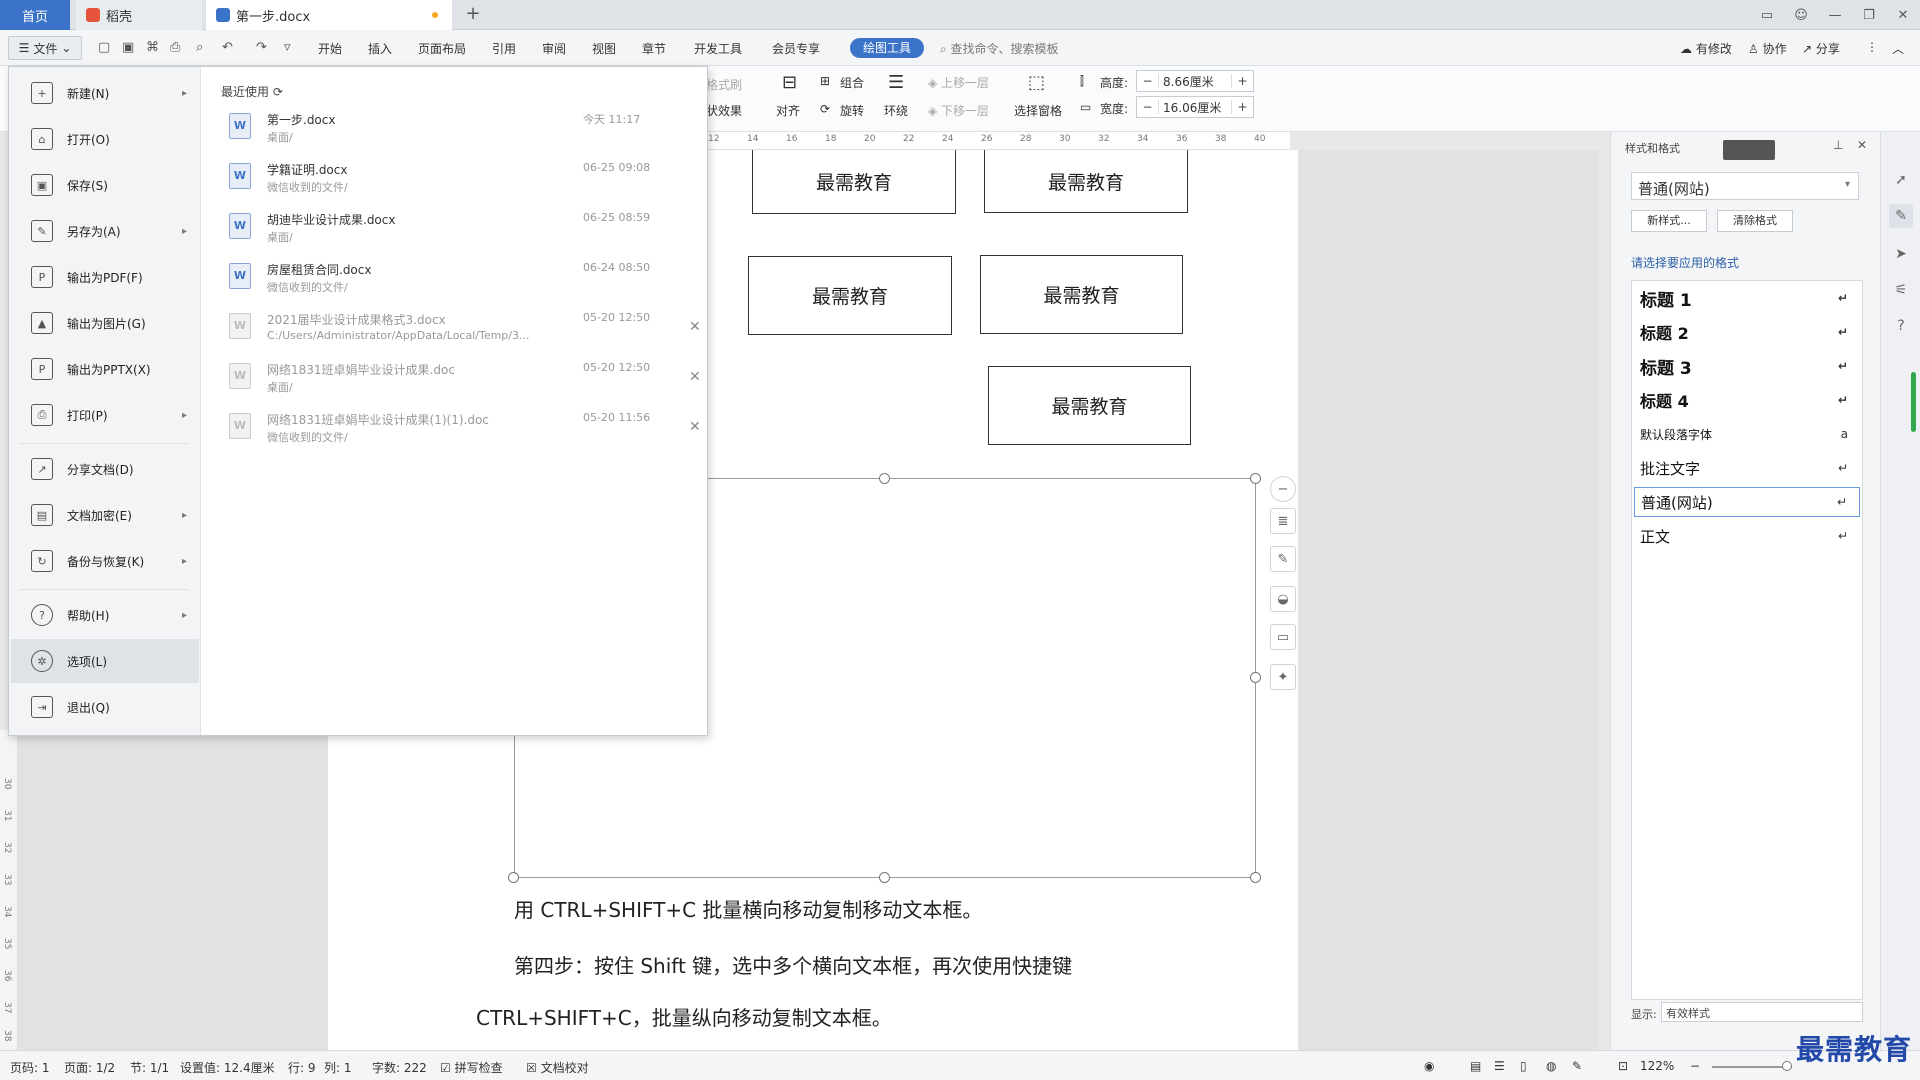  What do you see at coordinates (105, 661) in the screenshot?
I see `menu-options: ✲ 选项(L)` at bounding box center [105, 661].